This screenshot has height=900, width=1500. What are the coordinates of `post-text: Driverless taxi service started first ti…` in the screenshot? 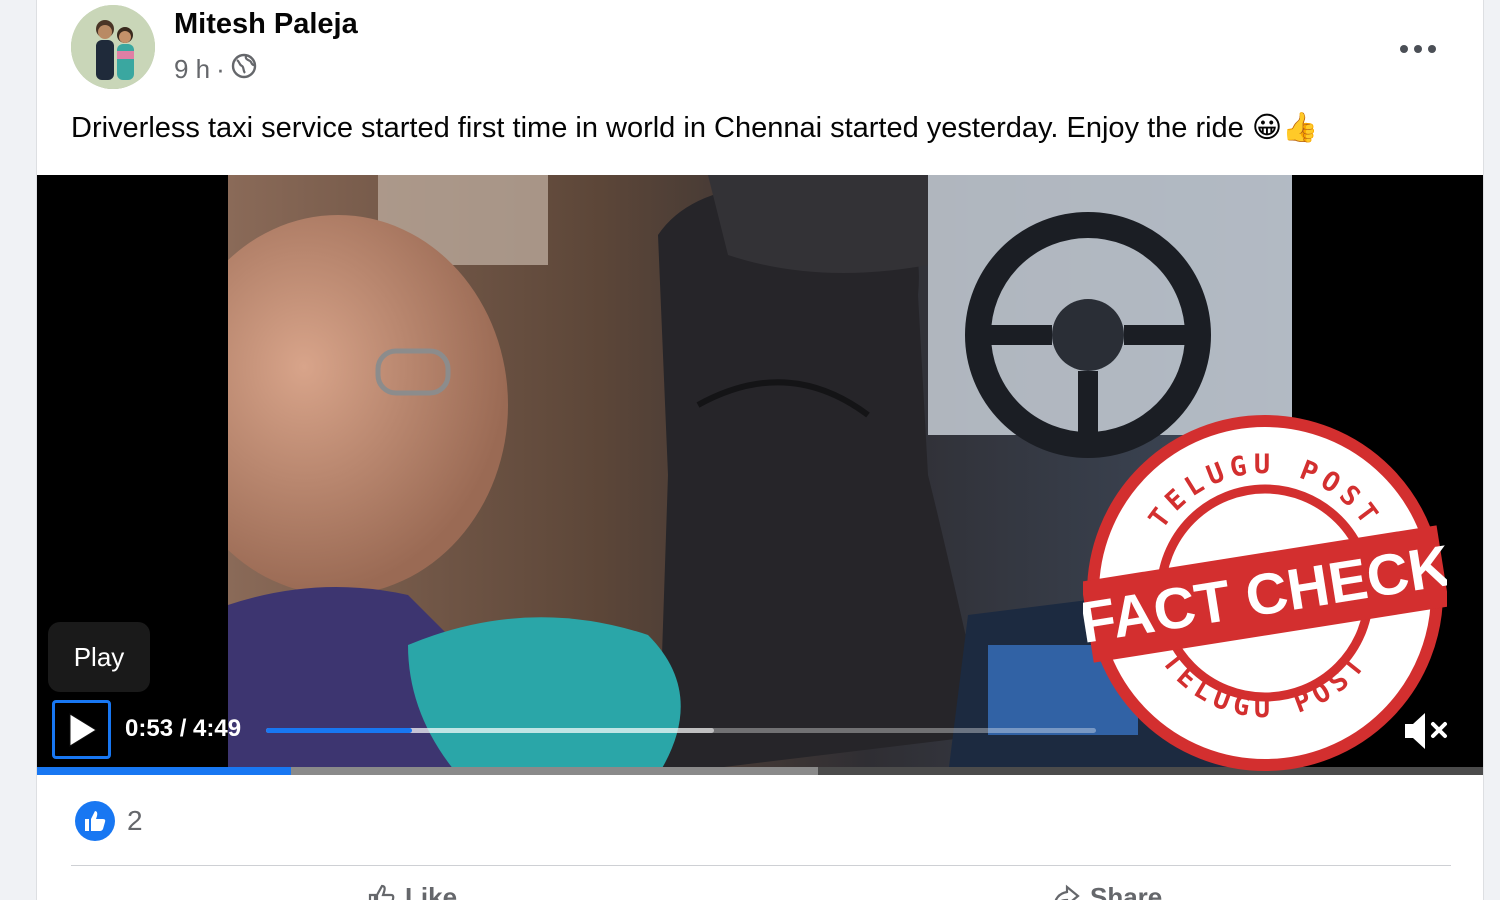 It's located at (695, 128).